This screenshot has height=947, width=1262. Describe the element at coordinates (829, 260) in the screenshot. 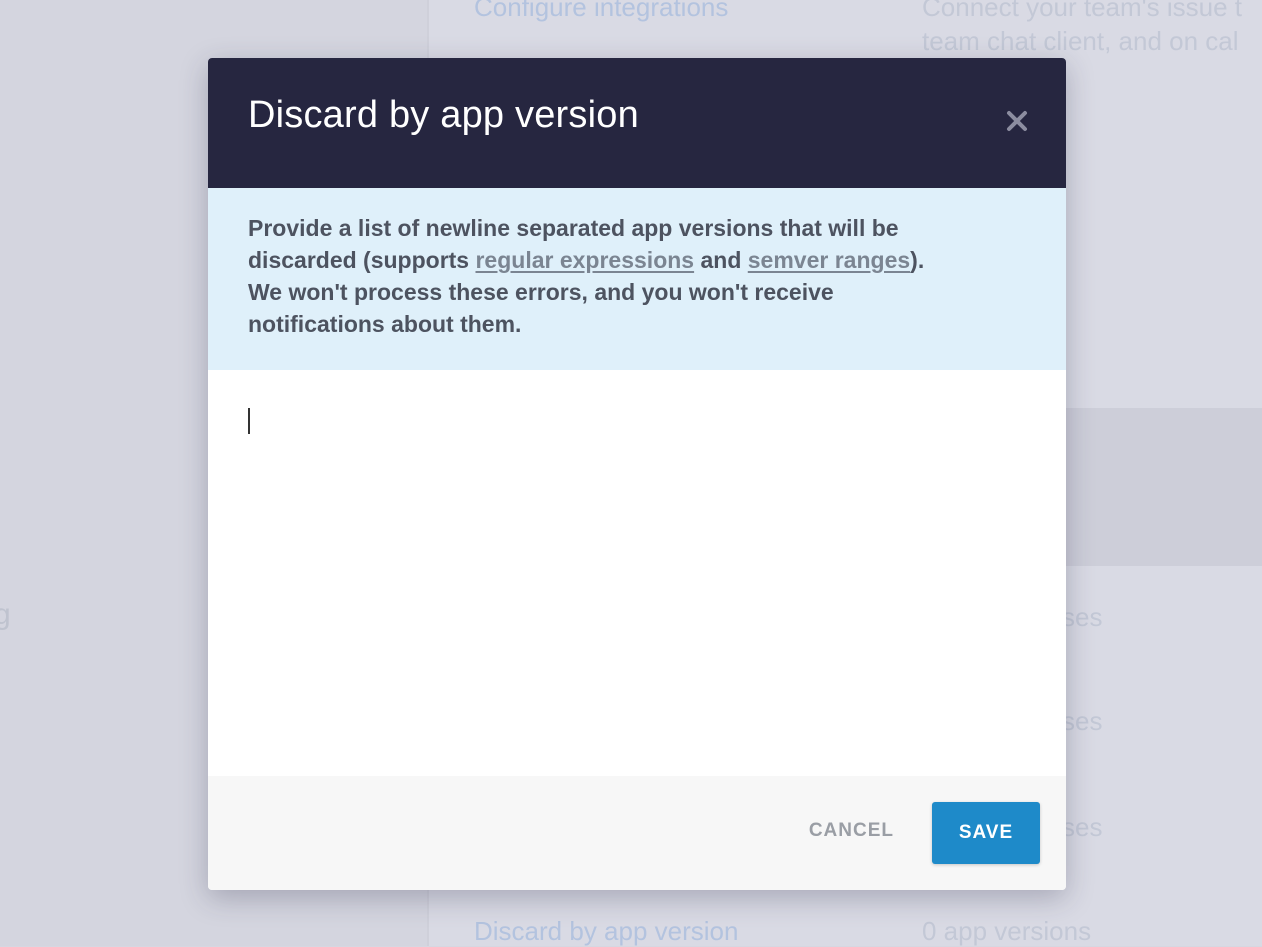

I see `semver-ranges-link: semver ranges` at that location.